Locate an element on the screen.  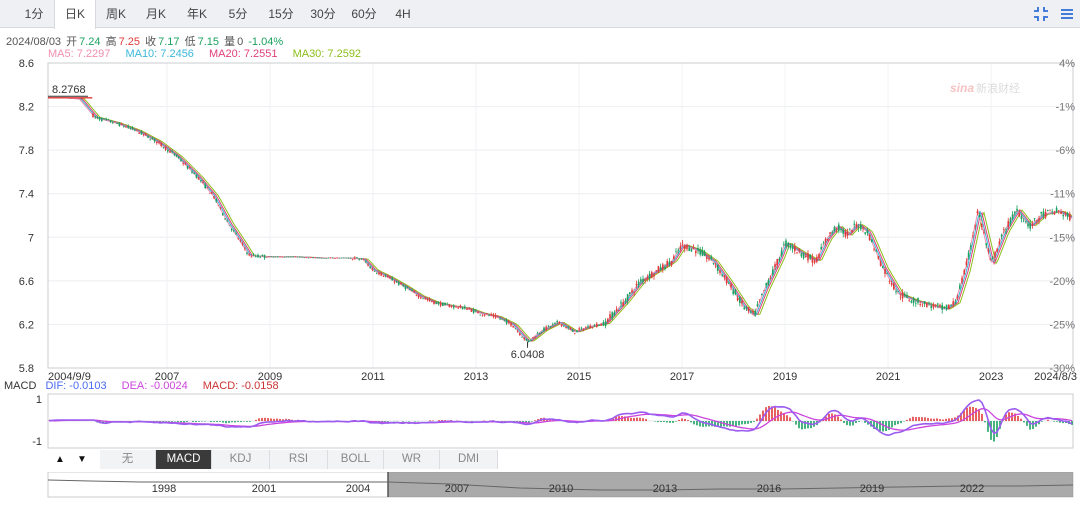
indicator-boll: BOLL is located at coordinates (356, 459).